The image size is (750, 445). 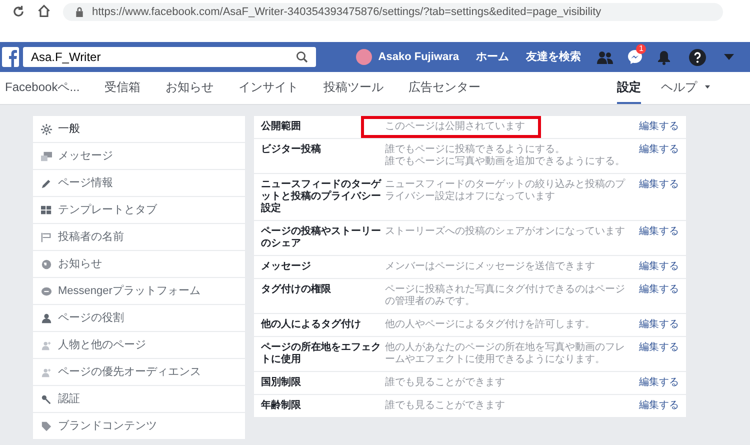 I want to click on facebook-logo, so click(x=10, y=57).